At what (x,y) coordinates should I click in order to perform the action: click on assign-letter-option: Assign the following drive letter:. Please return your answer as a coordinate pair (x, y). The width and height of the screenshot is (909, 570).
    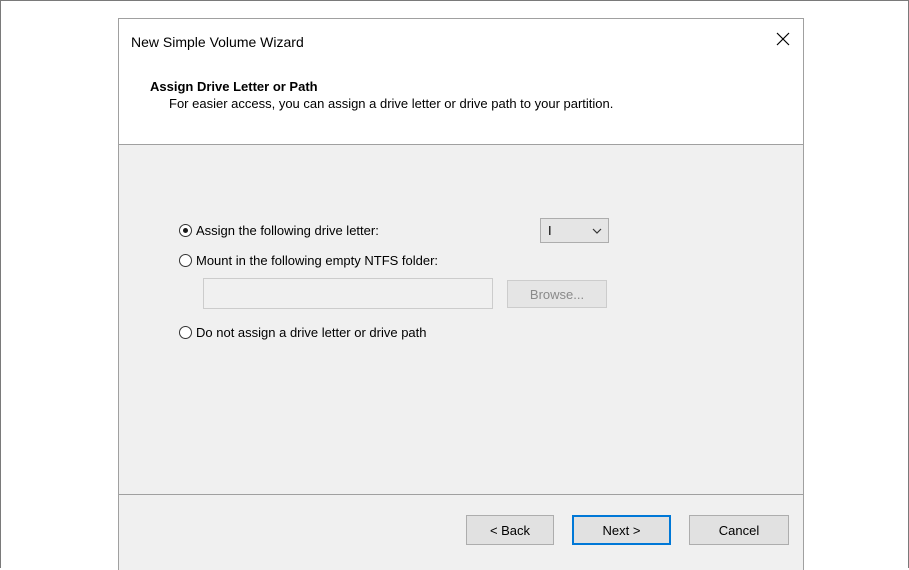
    Looking at the image, I should click on (279, 230).